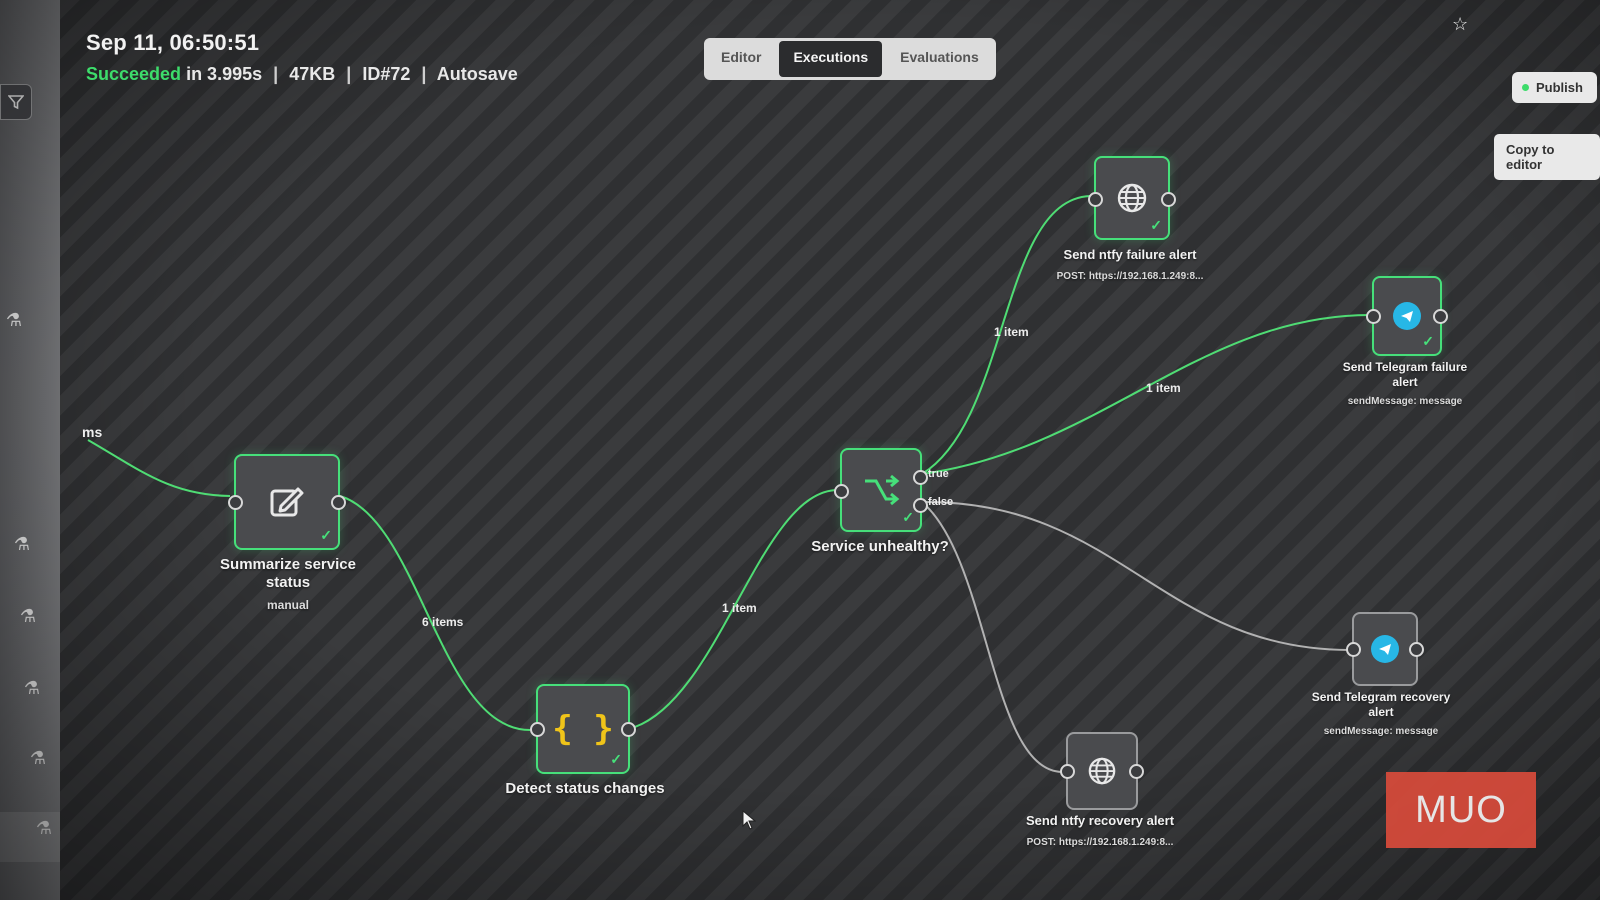 The height and width of the screenshot is (900, 1600). Describe the element at coordinates (920, 477) in the screenshot. I see `output-port-true` at that location.